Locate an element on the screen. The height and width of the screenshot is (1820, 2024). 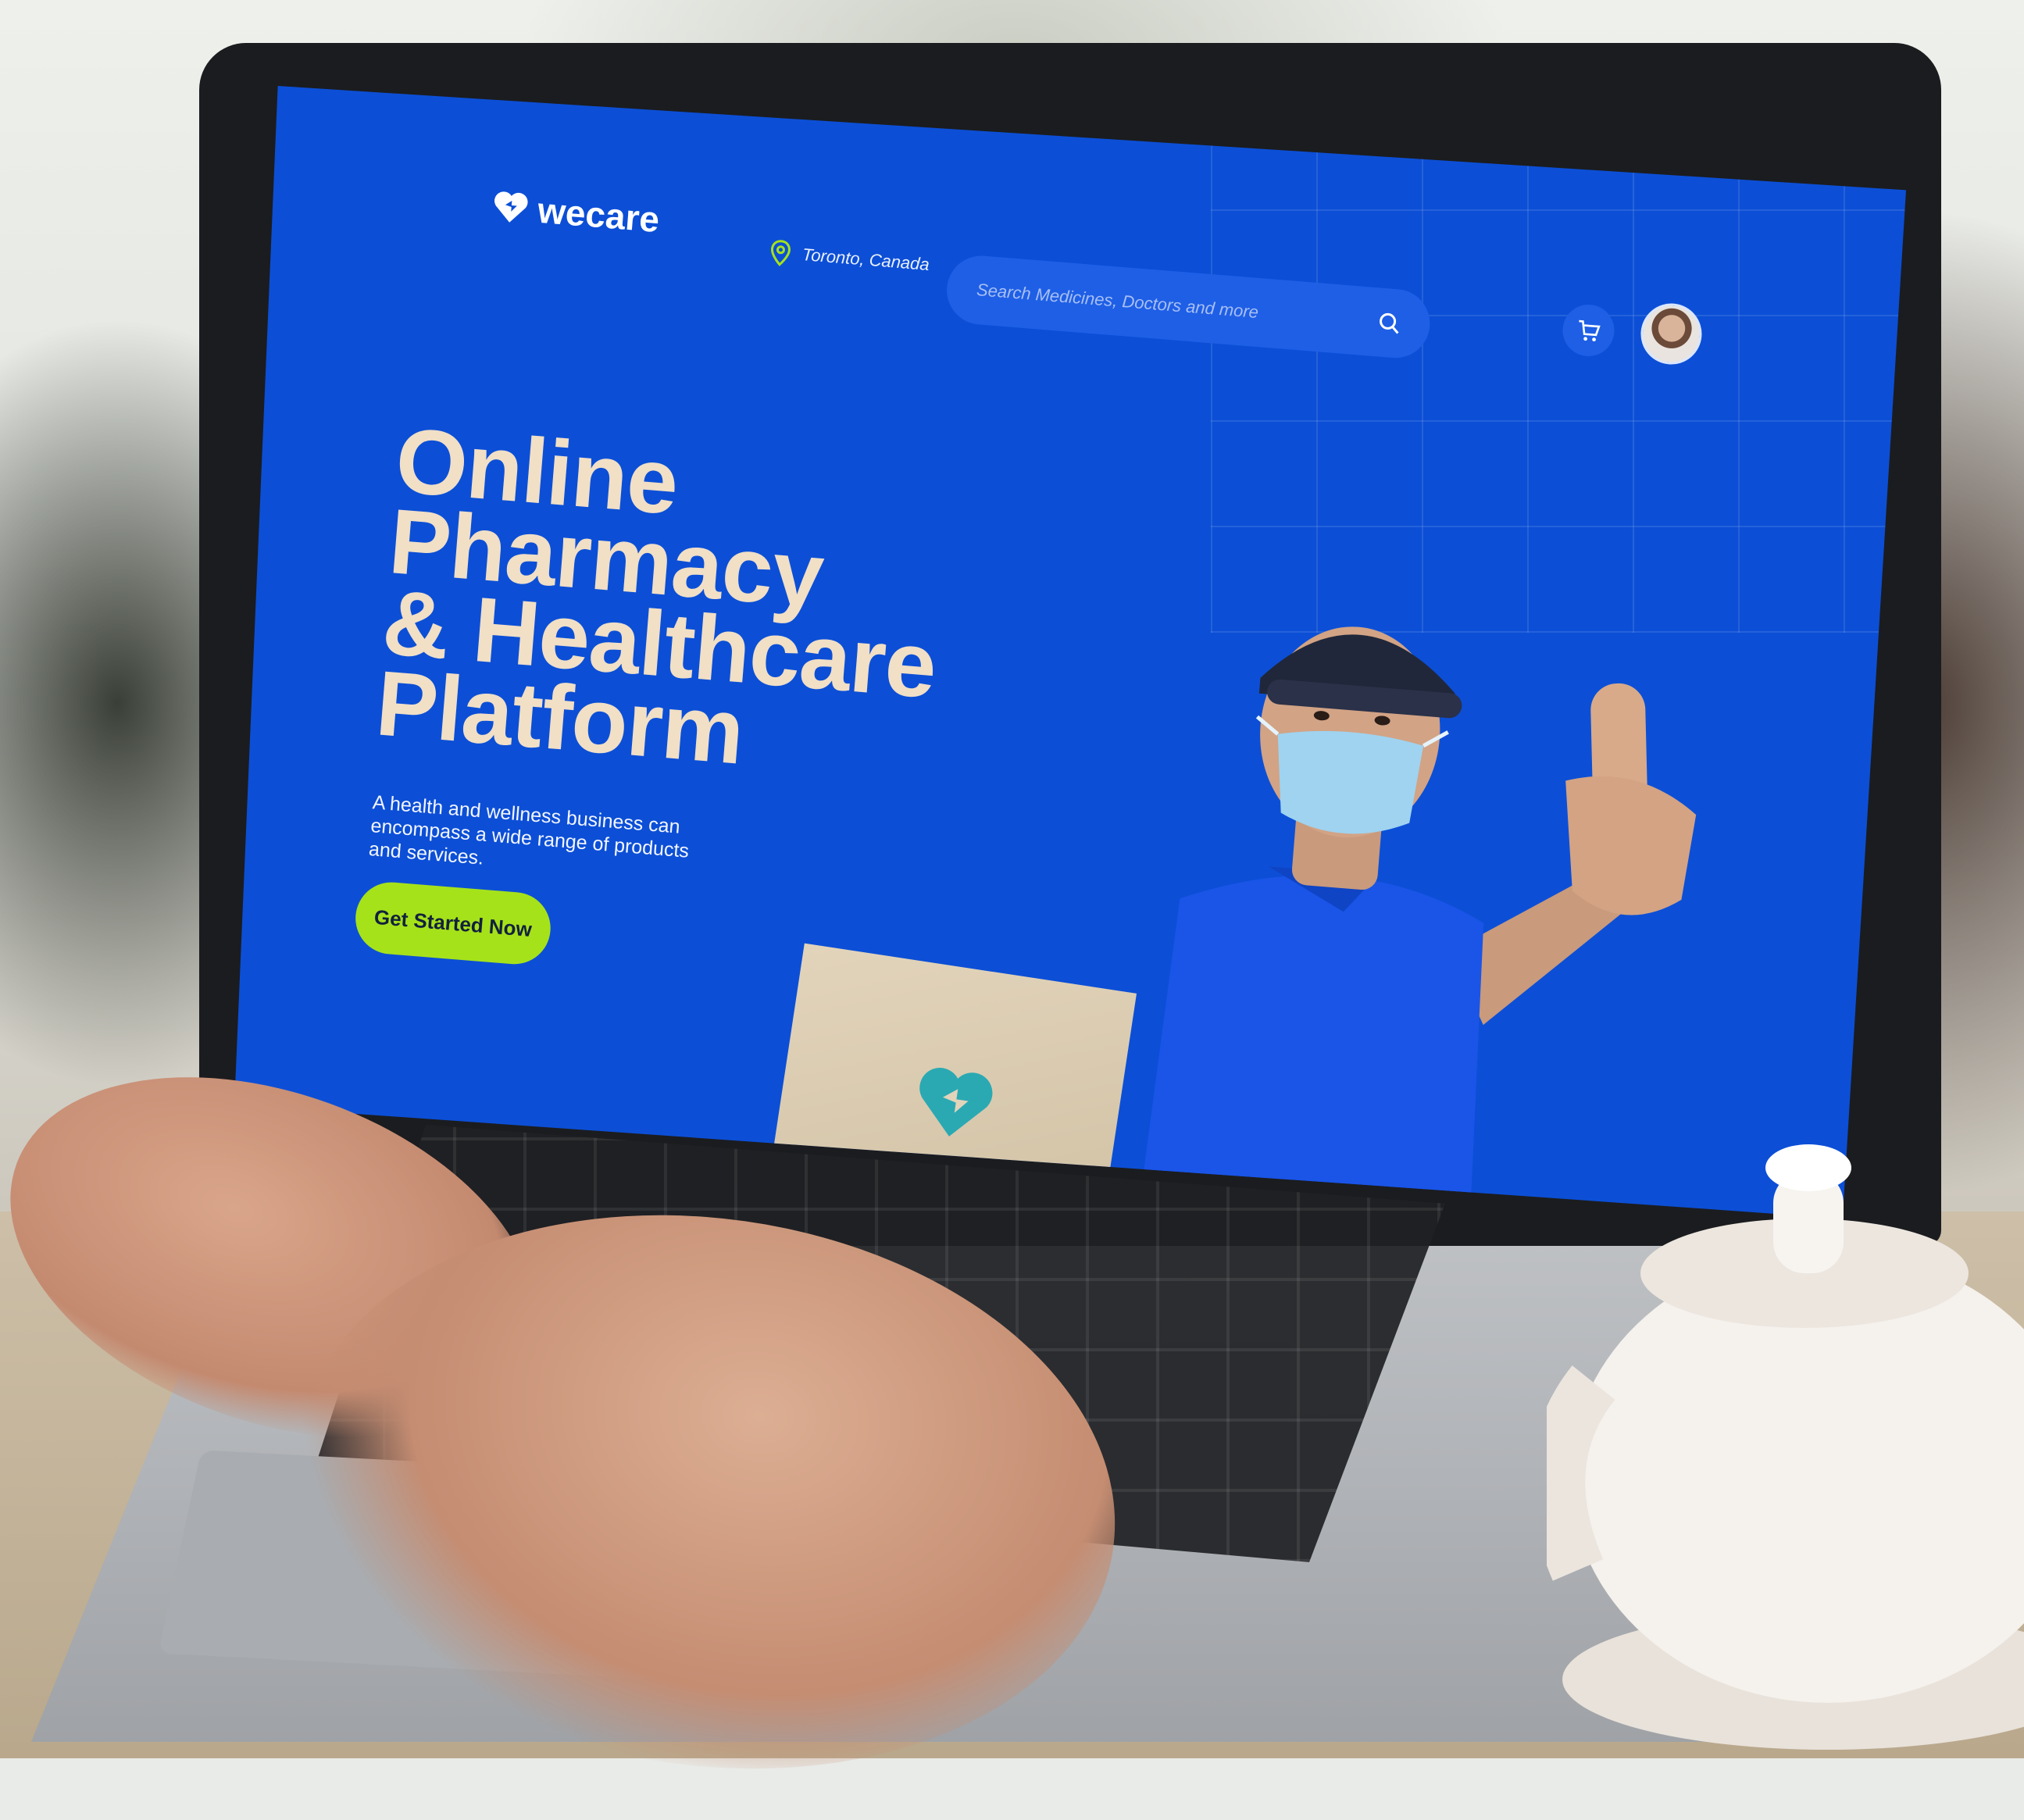
search-input is located at coordinates (1163, 304).